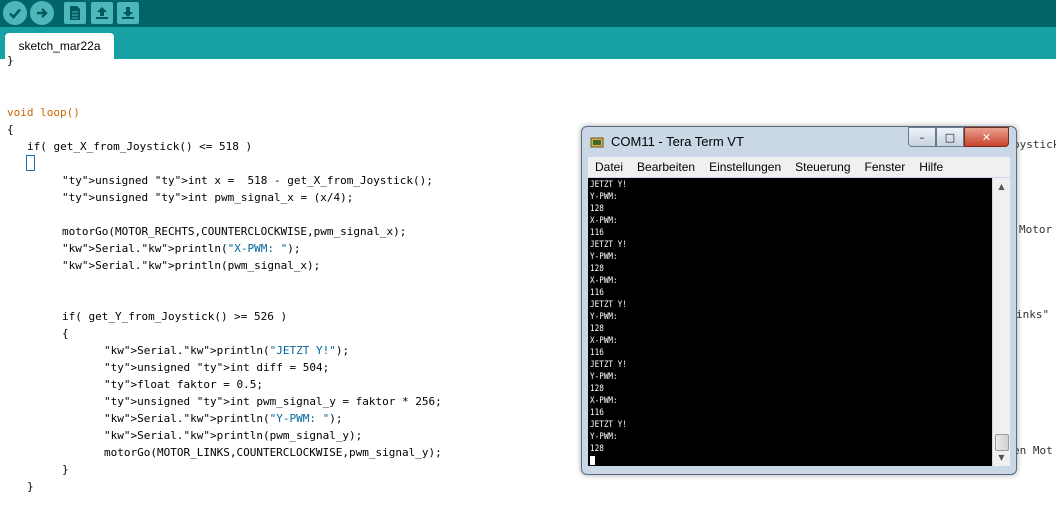  What do you see at coordinates (609, 167) in the screenshot?
I see `menu-datei: Datei` at bounding box center [609, 167].